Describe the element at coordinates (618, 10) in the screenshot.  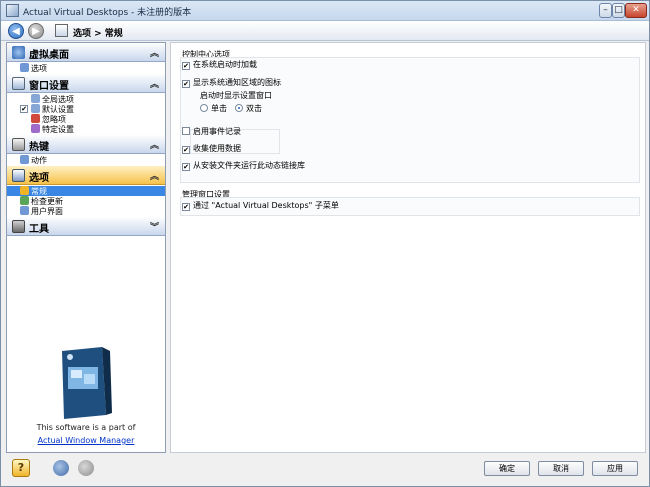
I see `maximize-button: □` at that location.